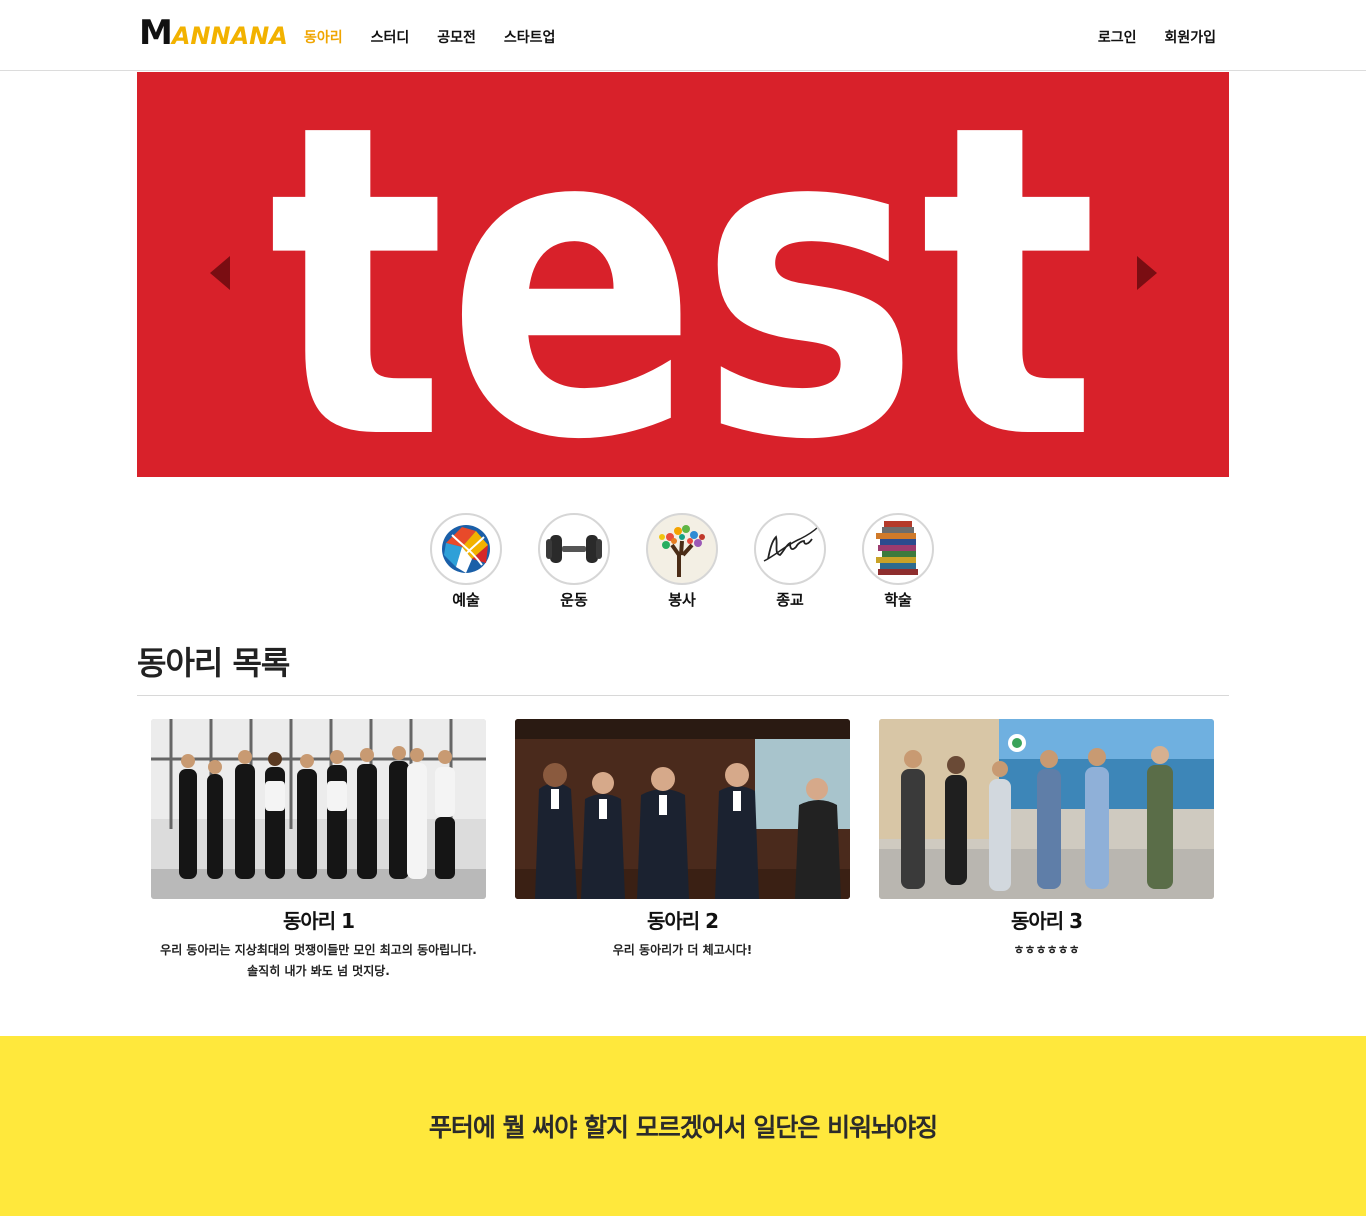  Describe the element at coordinates (898, 600) in the screenshot. I see `category-label: 학술` at that location.